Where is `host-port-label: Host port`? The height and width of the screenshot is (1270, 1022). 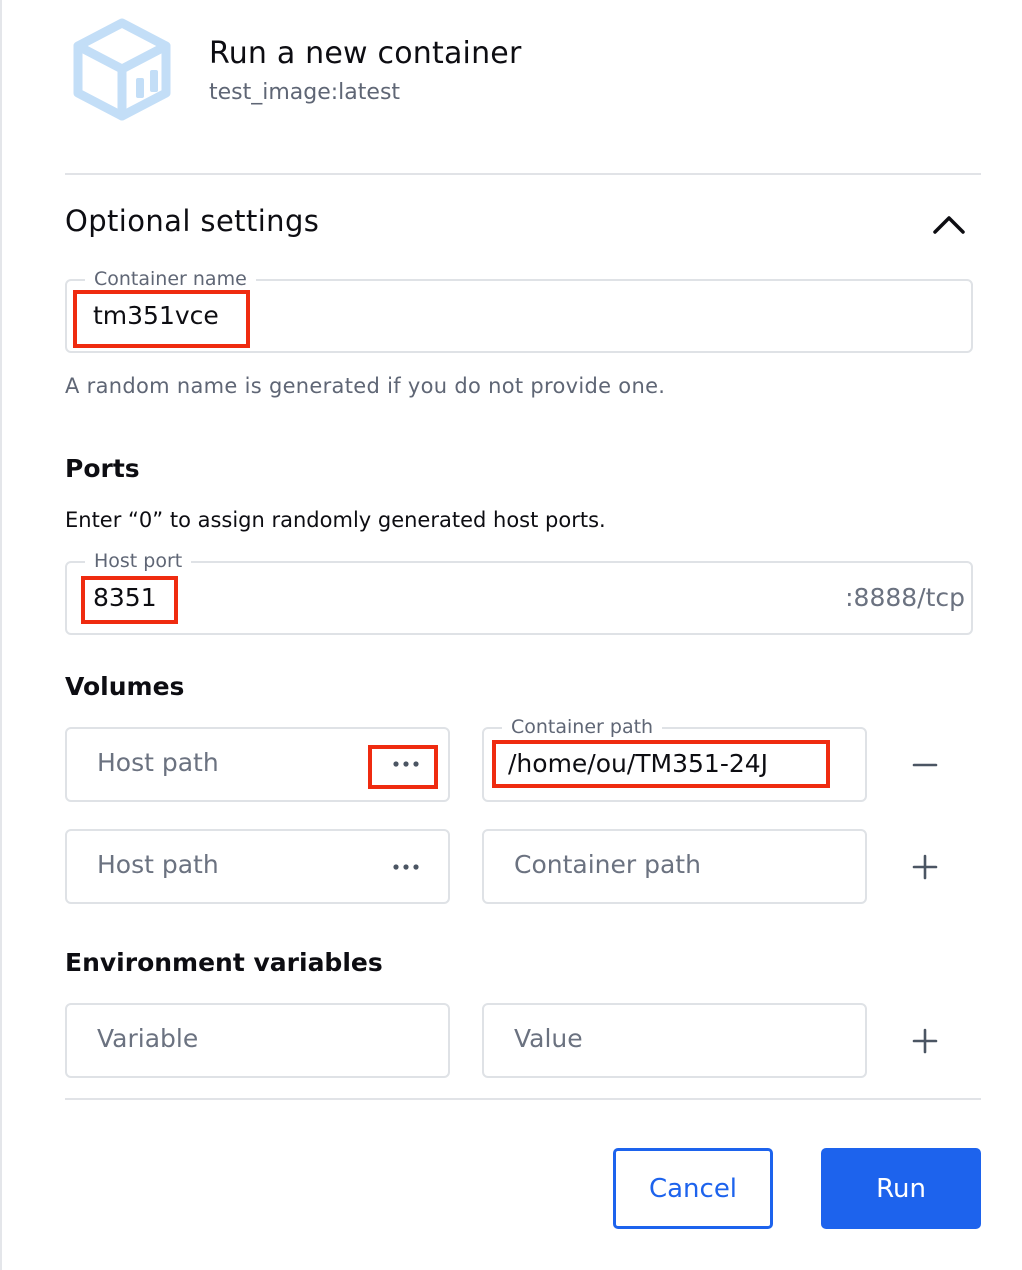
host-port-label: Host port is located at coordinates (138, 561).